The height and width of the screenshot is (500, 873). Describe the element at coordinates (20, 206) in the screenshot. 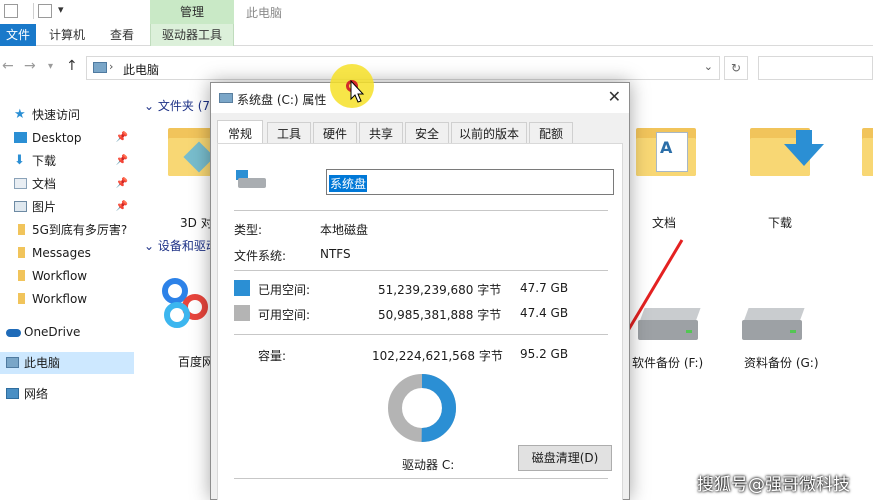

I see `picture-icon` at that location.